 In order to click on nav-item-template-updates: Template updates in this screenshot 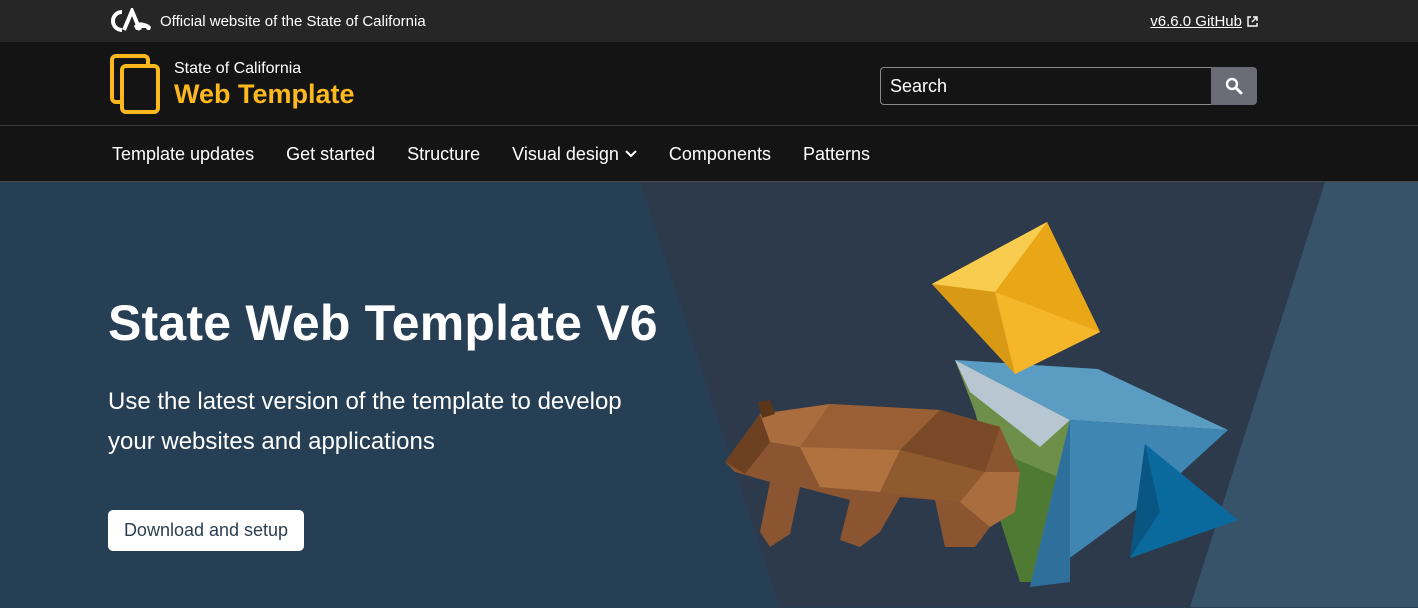, I will do `click(183, 154)`.